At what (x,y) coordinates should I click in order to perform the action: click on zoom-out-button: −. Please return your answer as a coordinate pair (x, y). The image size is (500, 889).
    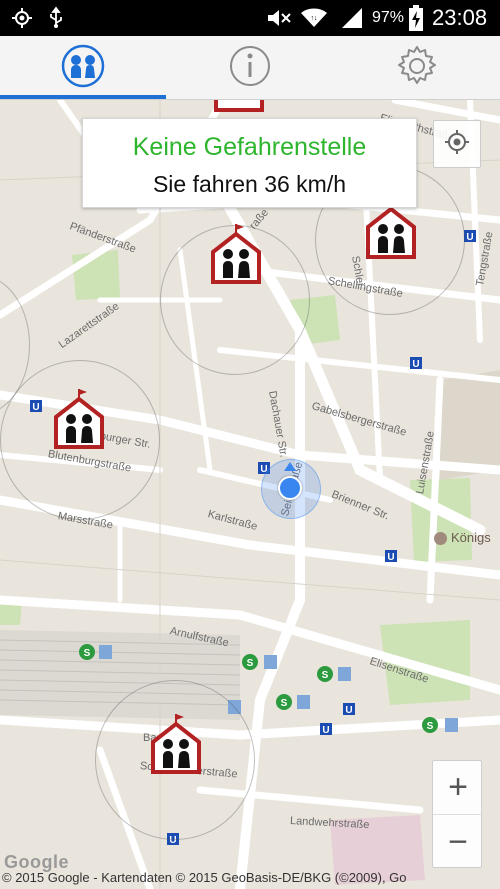
    Looking at the image, I should click on (458, 842).